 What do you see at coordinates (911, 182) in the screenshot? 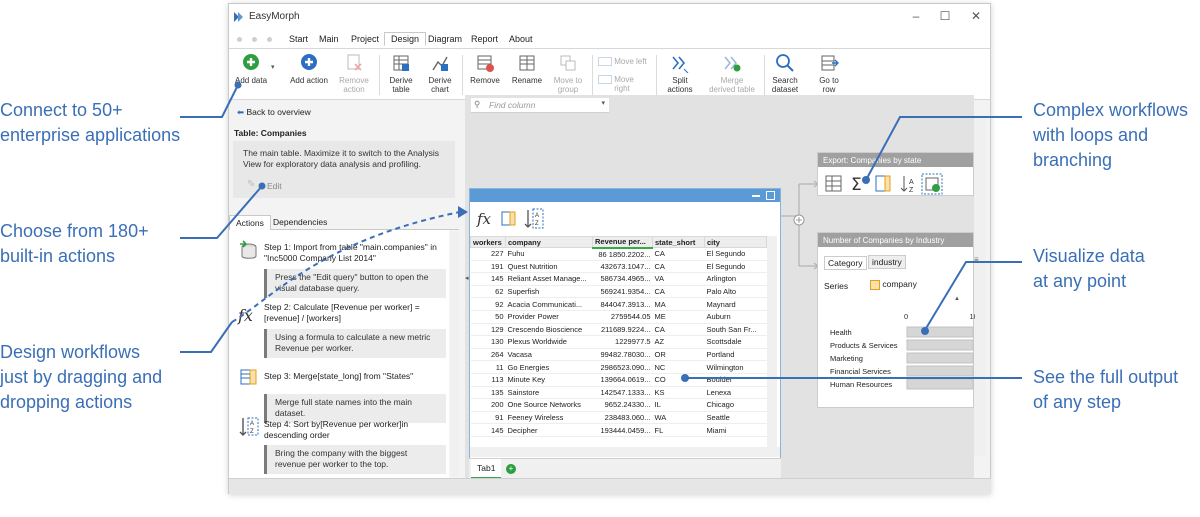
I see `svg-text: A` at bounding box center [911, 182].